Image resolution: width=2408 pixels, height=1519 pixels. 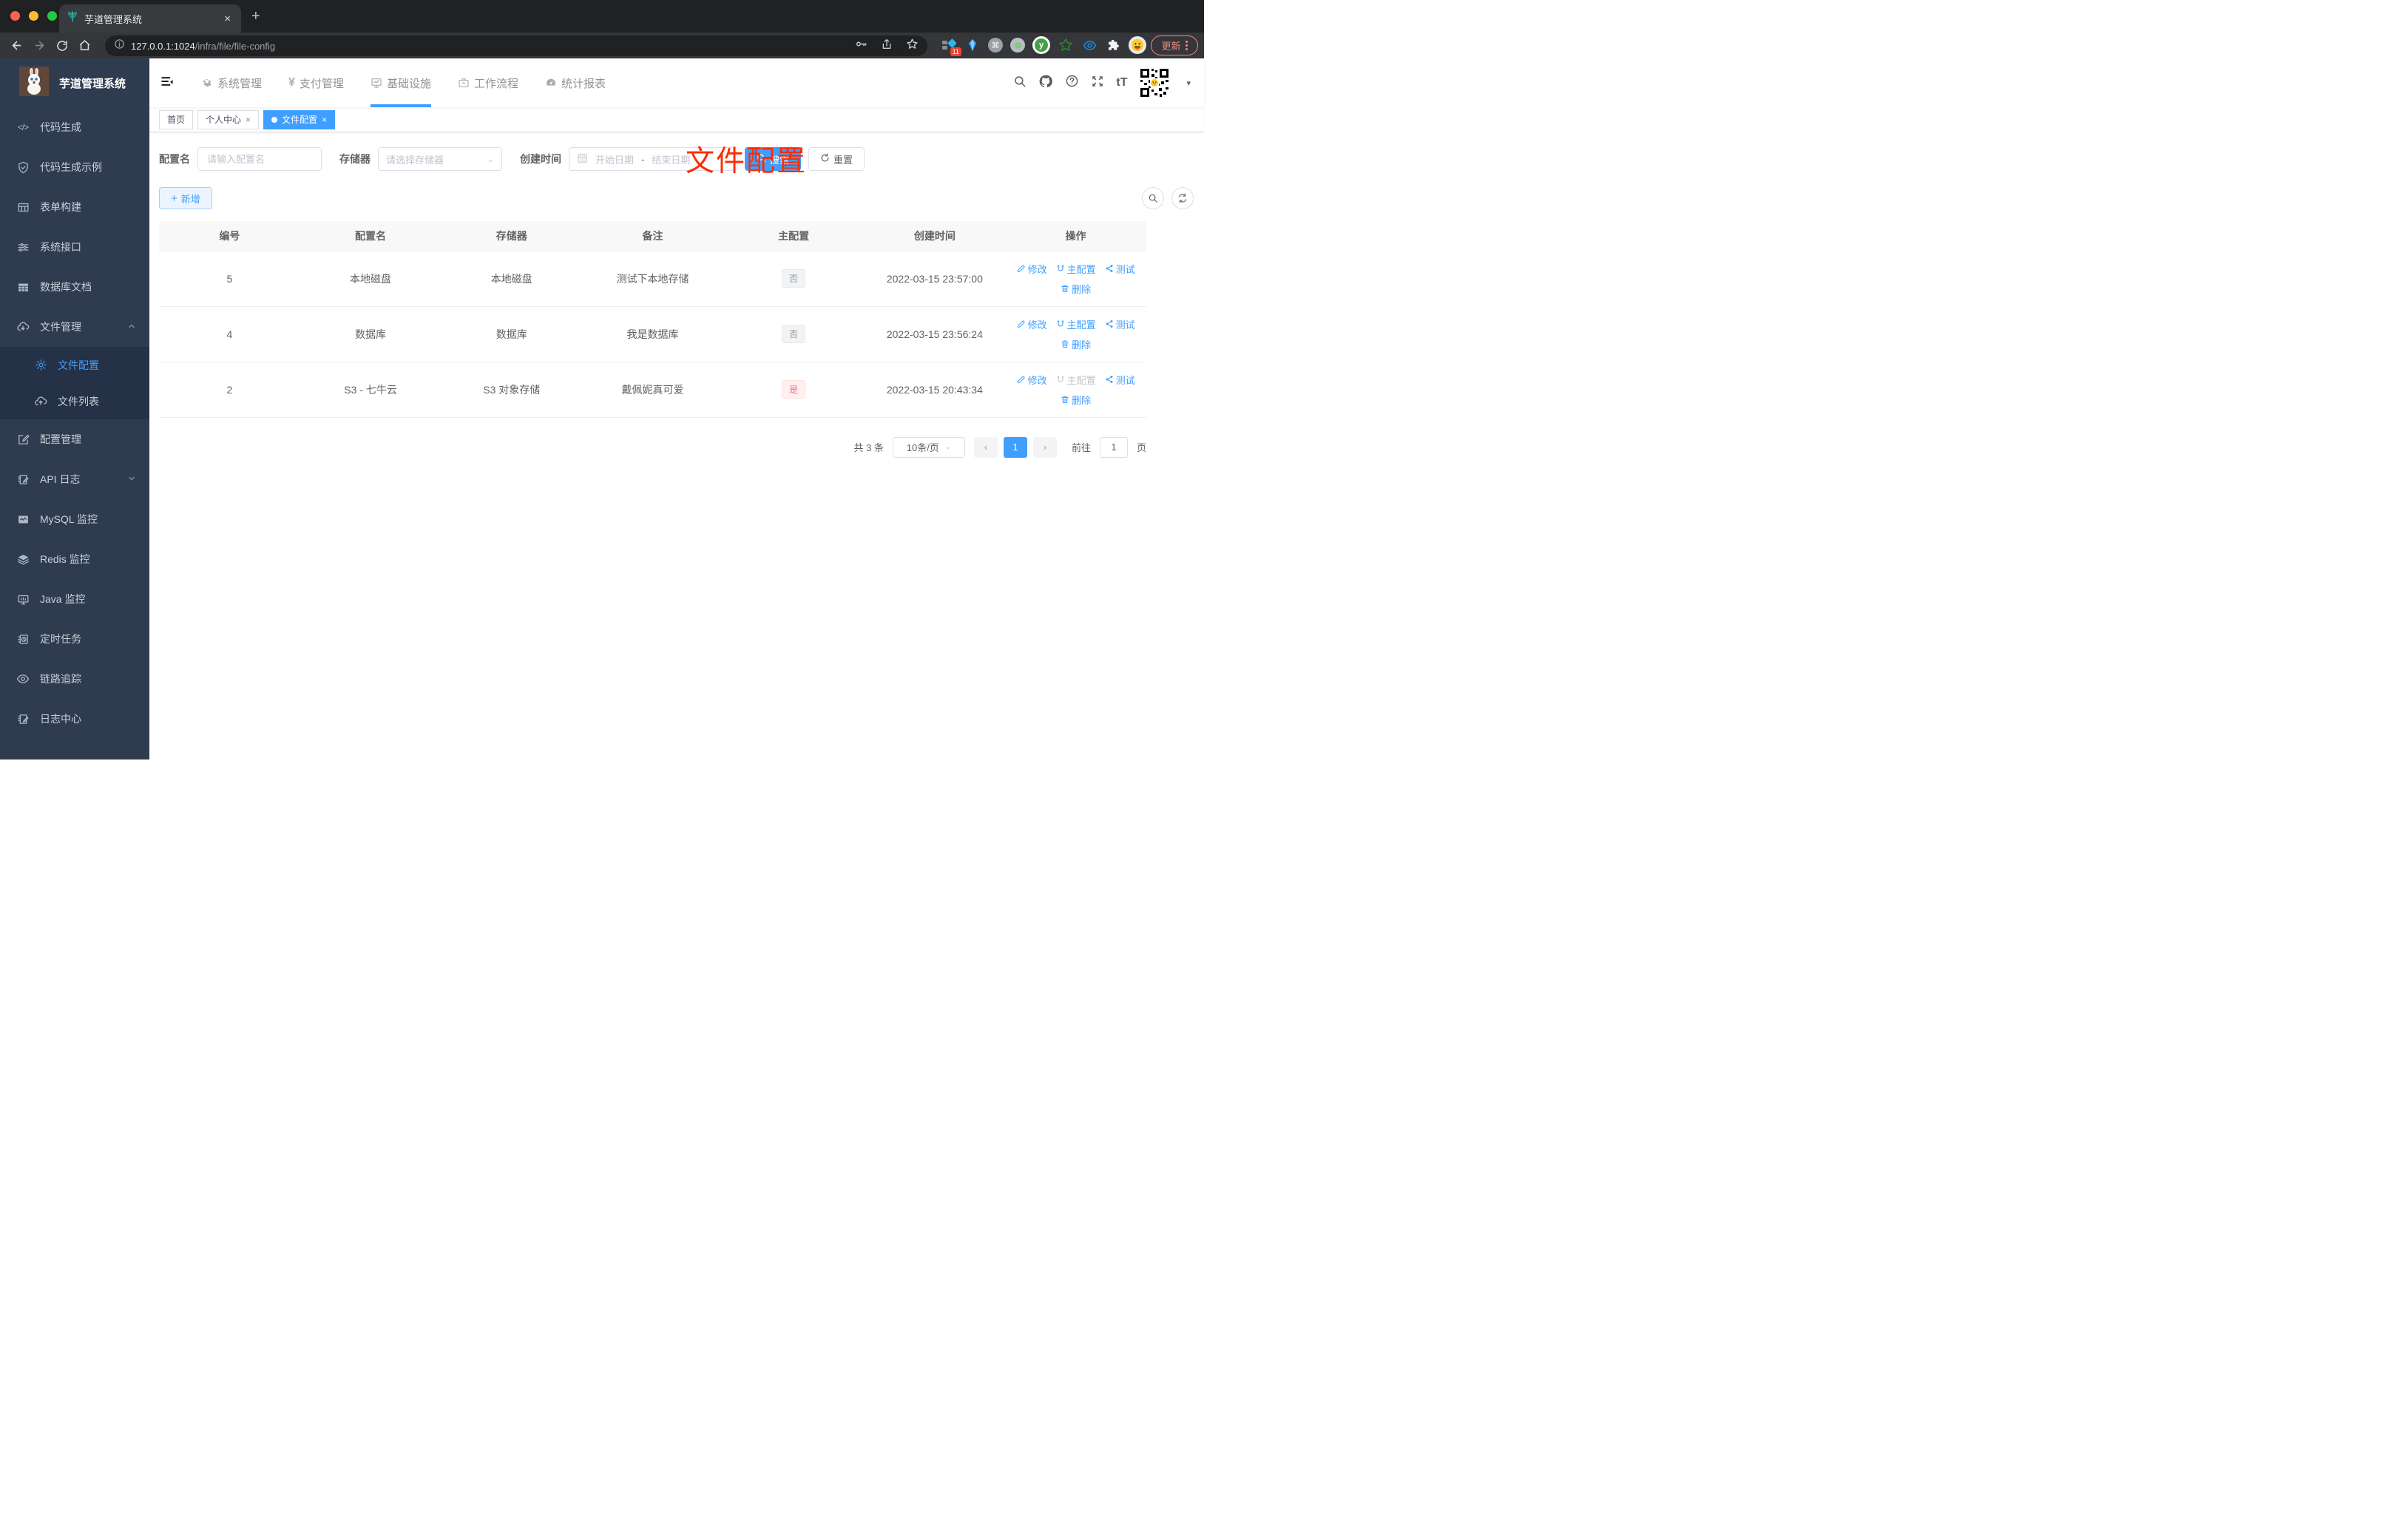 What do you see at coordinates (1045, 83) in the screenshot?
I see `github-icon` at bounding box center [1045, 83].